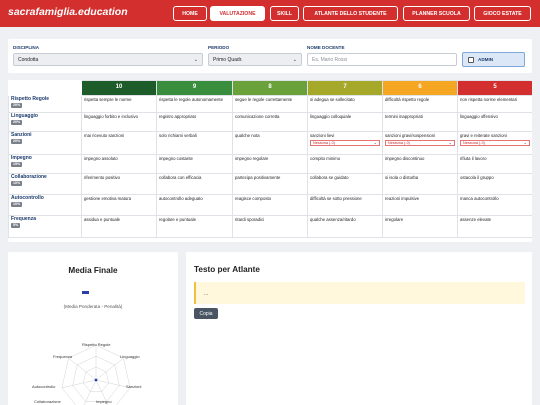 The width and height of the screenshot is (540, 405). I want to click on descriptor-cell: solo richiami verbali, so click(194, 143).